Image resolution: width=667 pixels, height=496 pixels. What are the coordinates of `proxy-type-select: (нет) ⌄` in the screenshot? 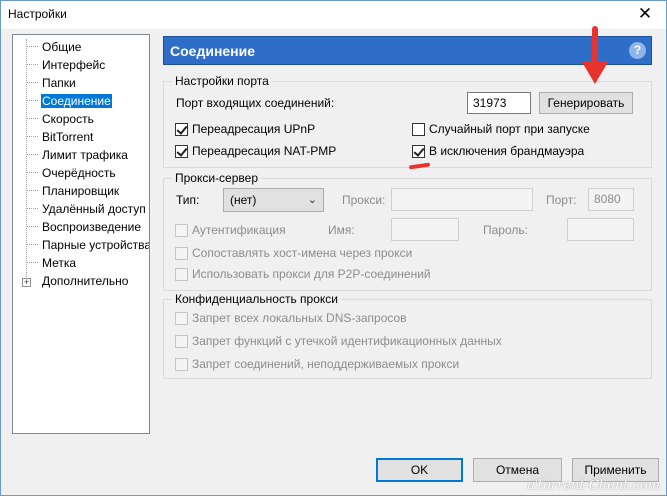 It's located at (273, 200).